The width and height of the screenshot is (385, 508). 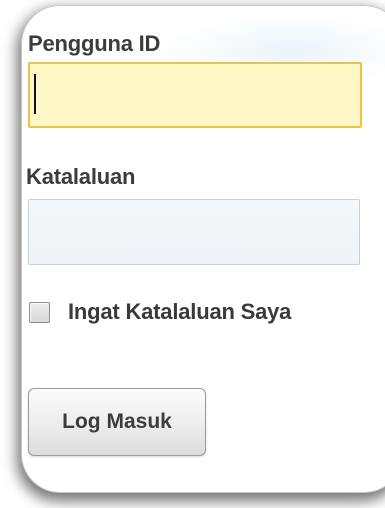 What do you see at coordinates (35, 94) in the screenshot?
I see `text-caret` at bounding box center [35, 94].